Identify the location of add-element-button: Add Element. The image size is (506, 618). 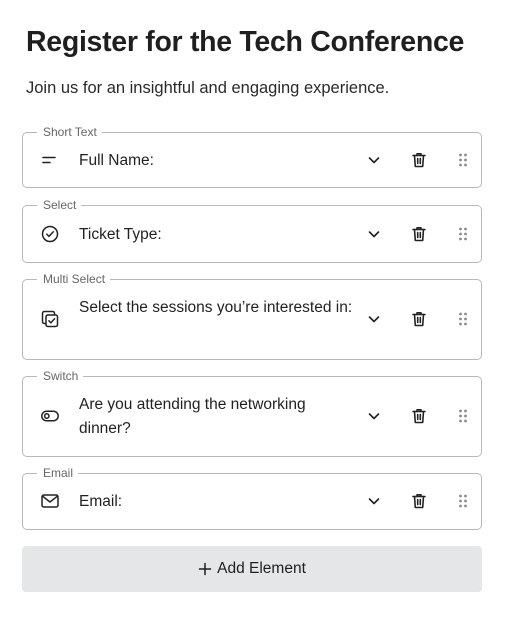
(252, 569).